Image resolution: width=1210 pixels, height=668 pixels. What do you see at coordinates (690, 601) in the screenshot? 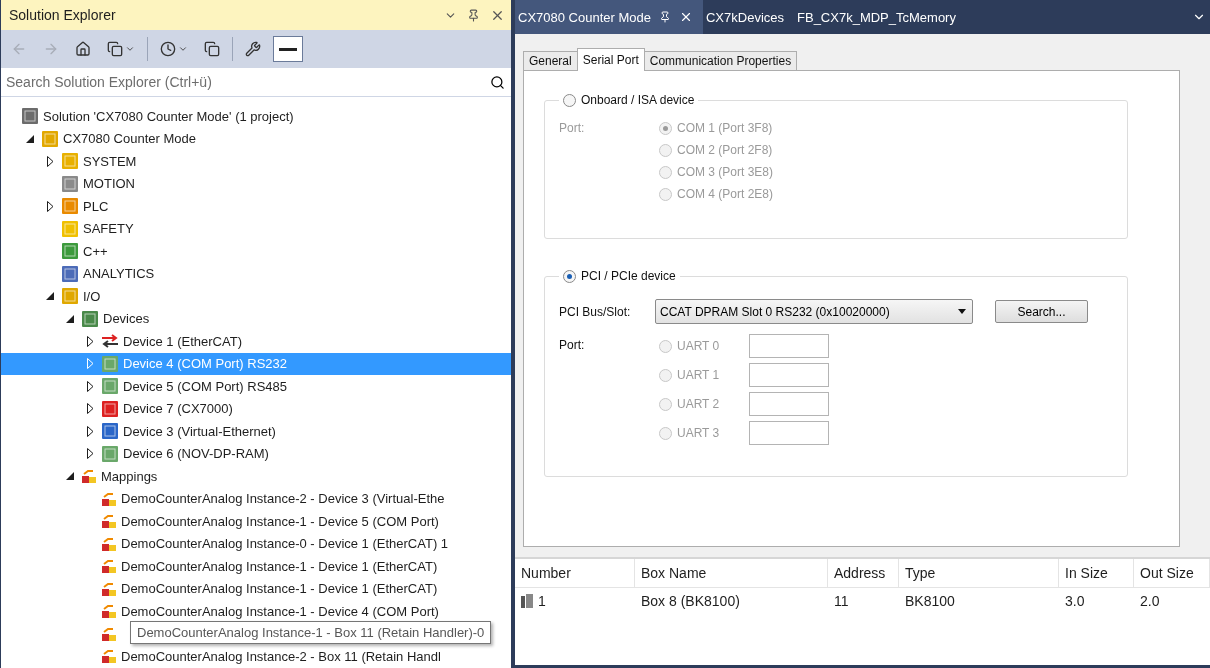
I see `table-cell-text: Box 8 (BK8100)` at bounding box center [690, 601].